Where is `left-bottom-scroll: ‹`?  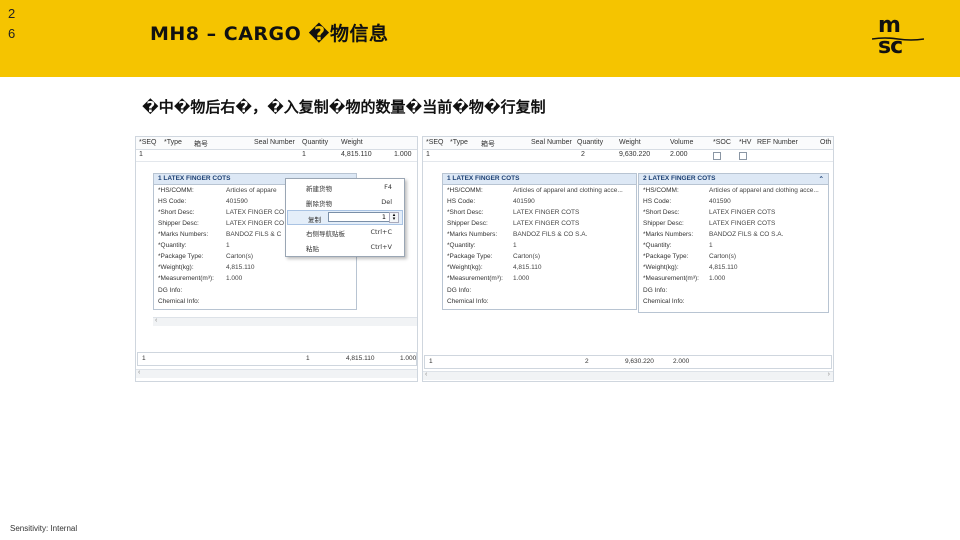 left-bottom-scroll: ‹ is located at coordinates (276, 373).